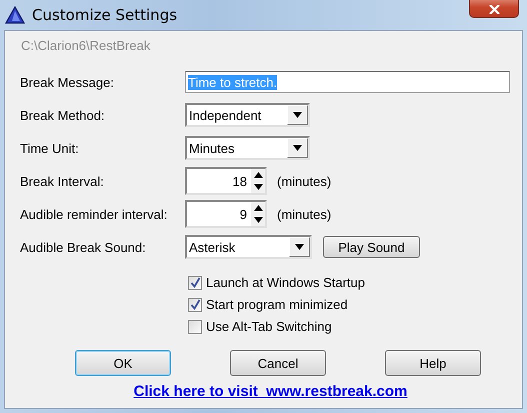 The image size is (527, 413). What do you see at coordinates (62, 181) in the screenshot?
I see `field-label: Break Interval:` at bounding box center [62, 181].